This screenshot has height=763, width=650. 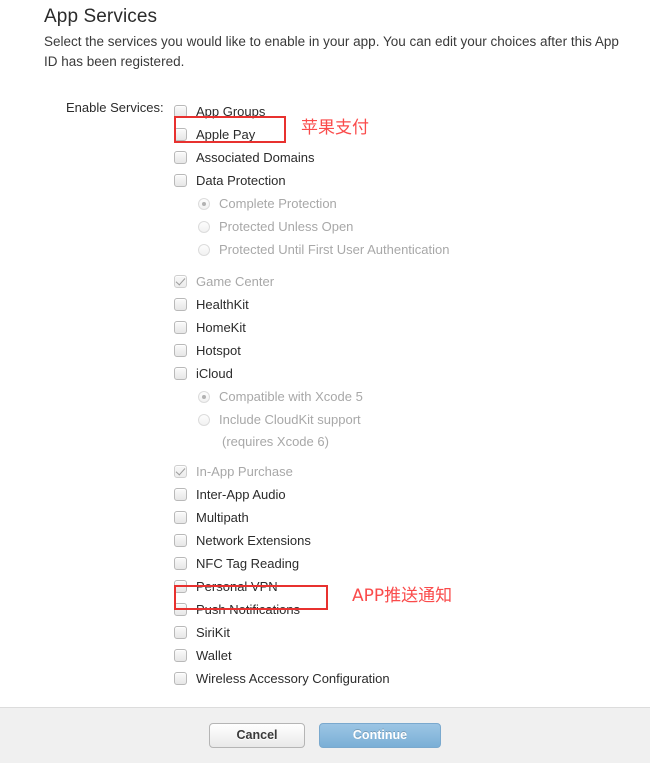 What do you see at coordinates (412, 563) in the screenshot?
I see `service-row: NFC Tag Reading` at bounding box center [412, 563].